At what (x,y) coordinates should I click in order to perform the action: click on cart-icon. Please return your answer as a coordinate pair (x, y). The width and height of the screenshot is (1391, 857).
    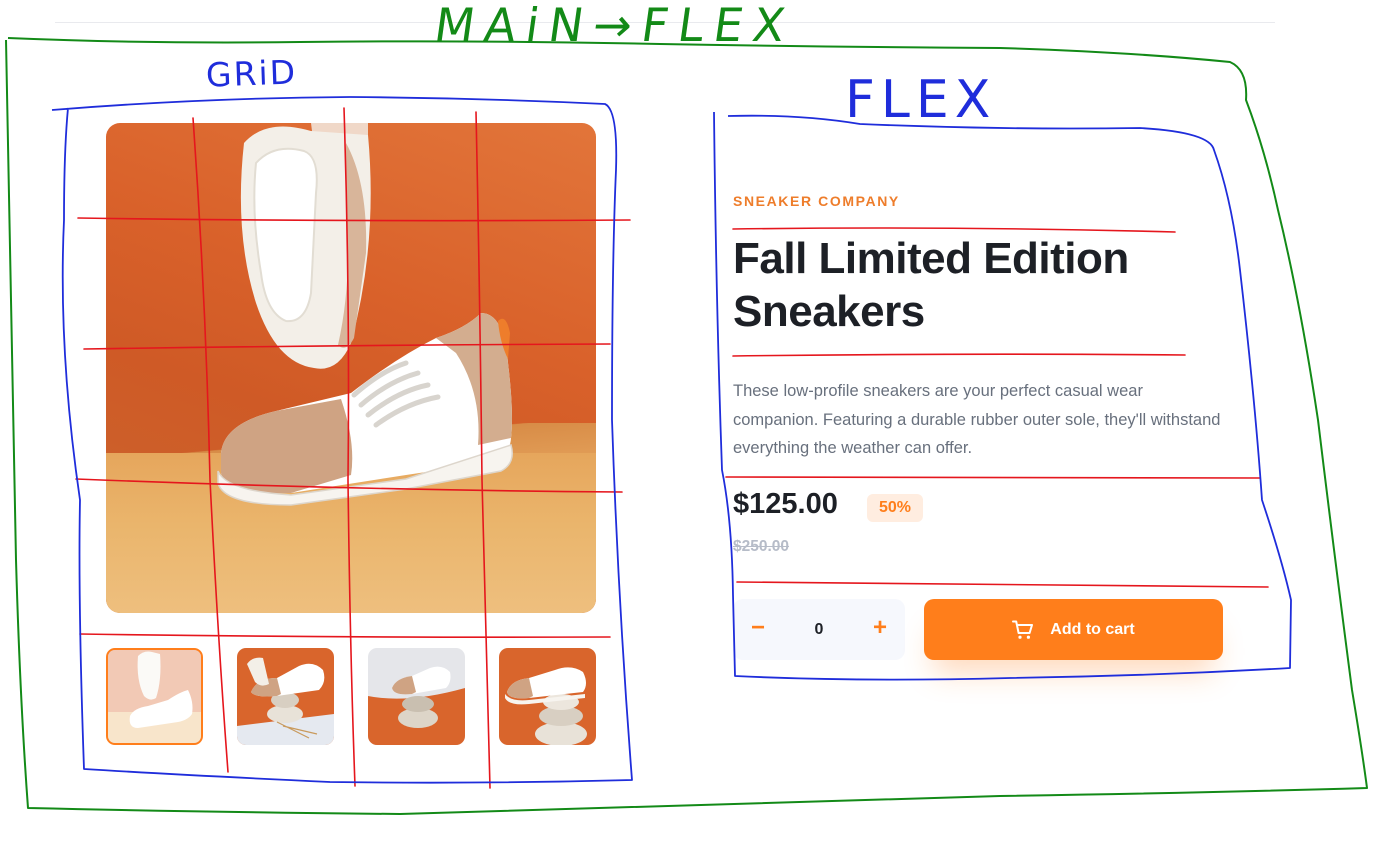
    Looking at the image, I should click on (1023, 629).